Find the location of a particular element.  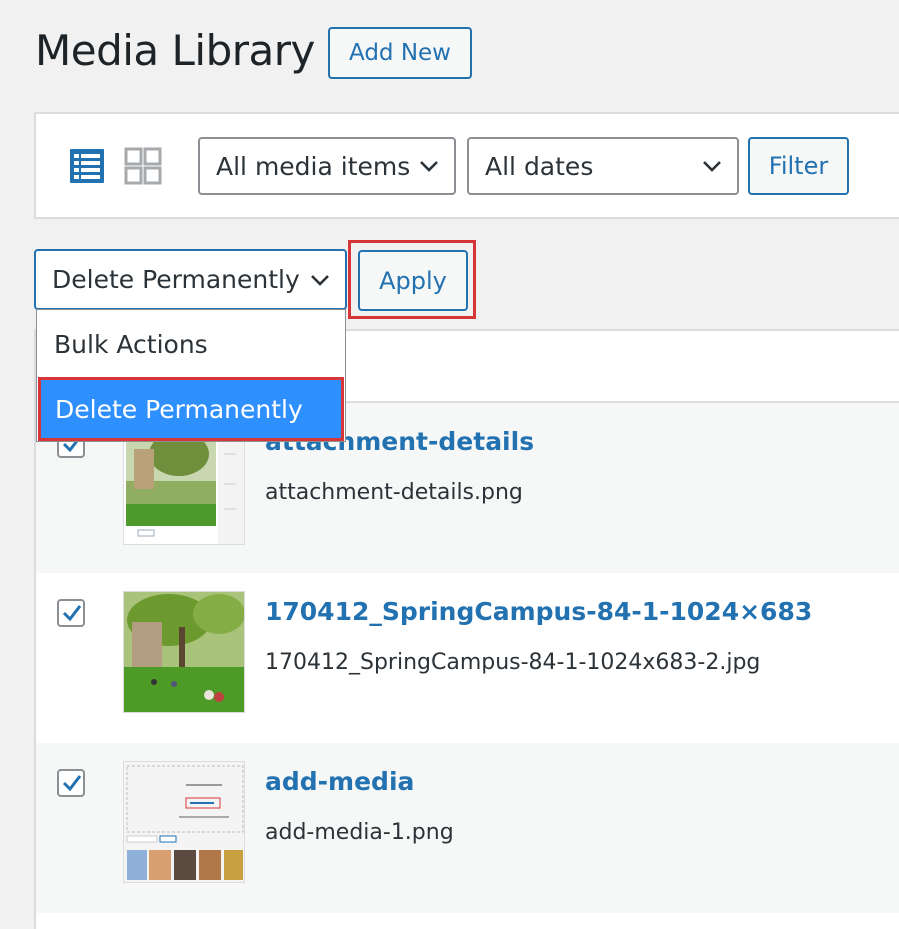

spring-campus-thumbnail is located at coordinates (184, 652).